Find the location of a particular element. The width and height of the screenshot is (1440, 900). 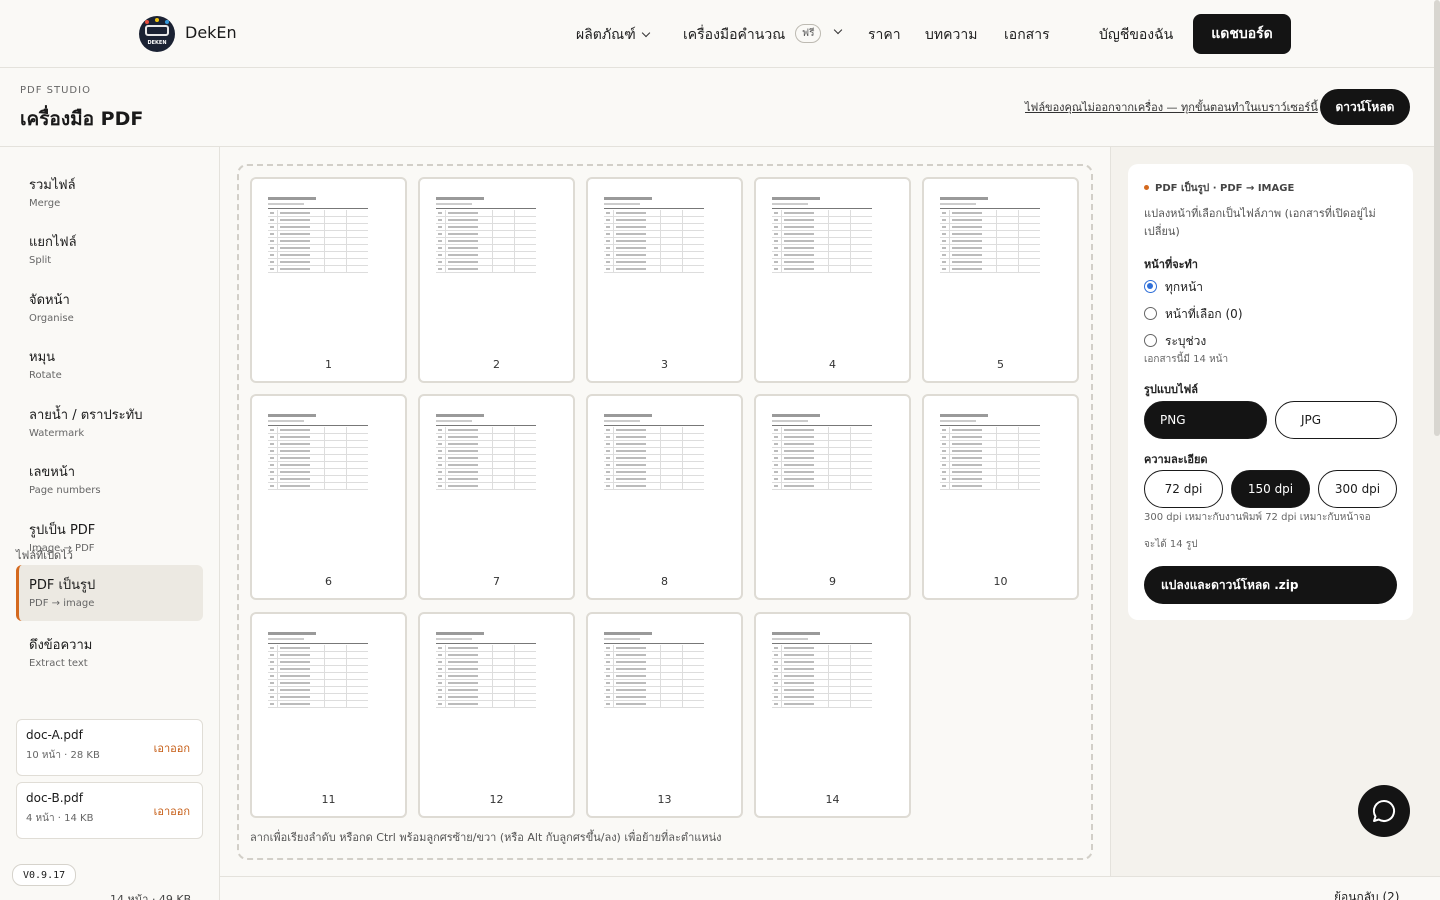

sidebar-tool-label: PDF เป็นรูป is located at coordinates (62, 585).